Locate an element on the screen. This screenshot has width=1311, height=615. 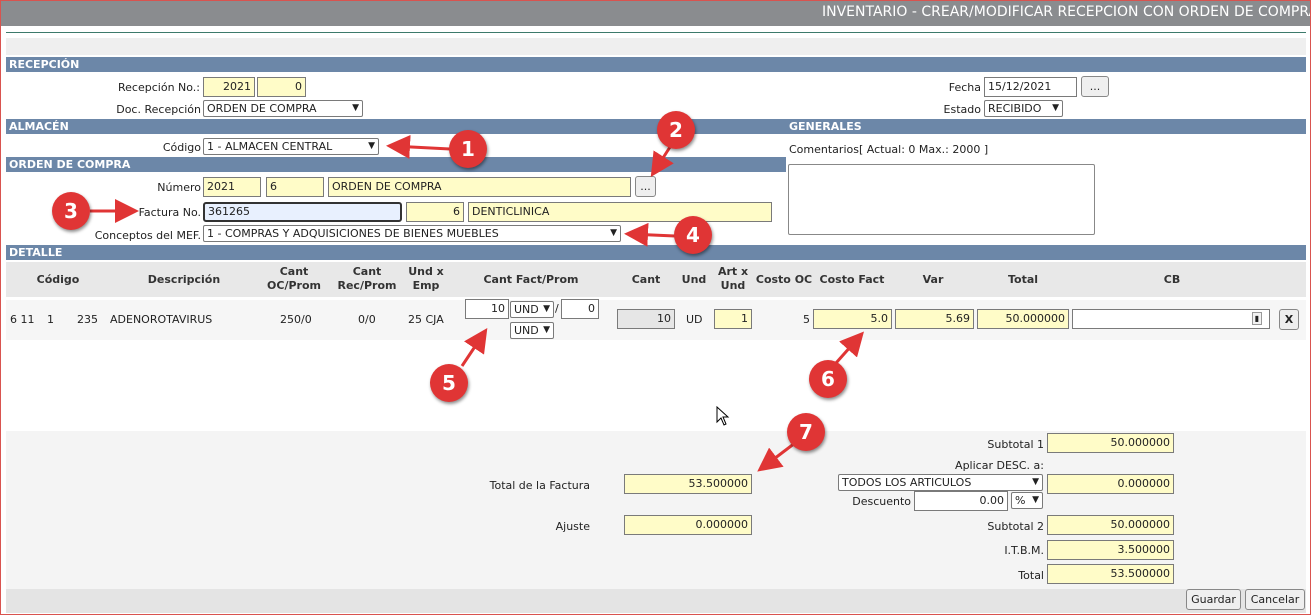
action-bar is located at coordinates (656, 601).